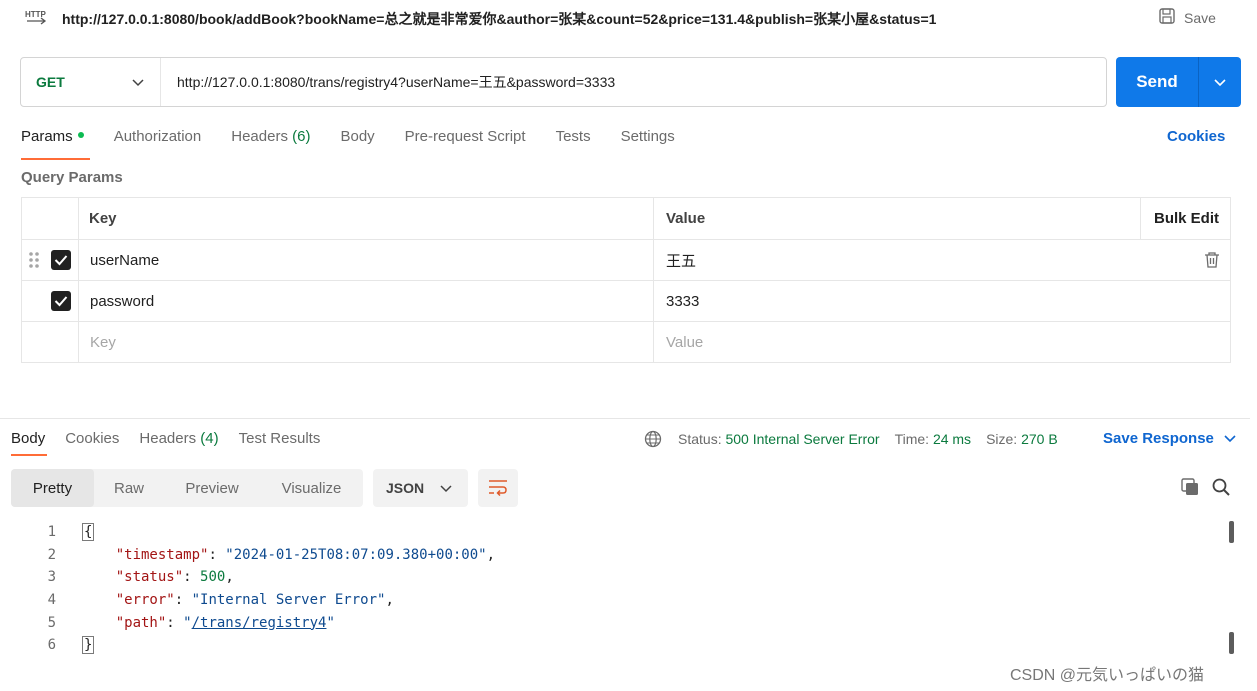 This screenshot has width=1257, height=691. What do you see at coordinates (52, 488) in the screenshot?
I see `view-pretty: Pretty` at bounding box center [52, 488].